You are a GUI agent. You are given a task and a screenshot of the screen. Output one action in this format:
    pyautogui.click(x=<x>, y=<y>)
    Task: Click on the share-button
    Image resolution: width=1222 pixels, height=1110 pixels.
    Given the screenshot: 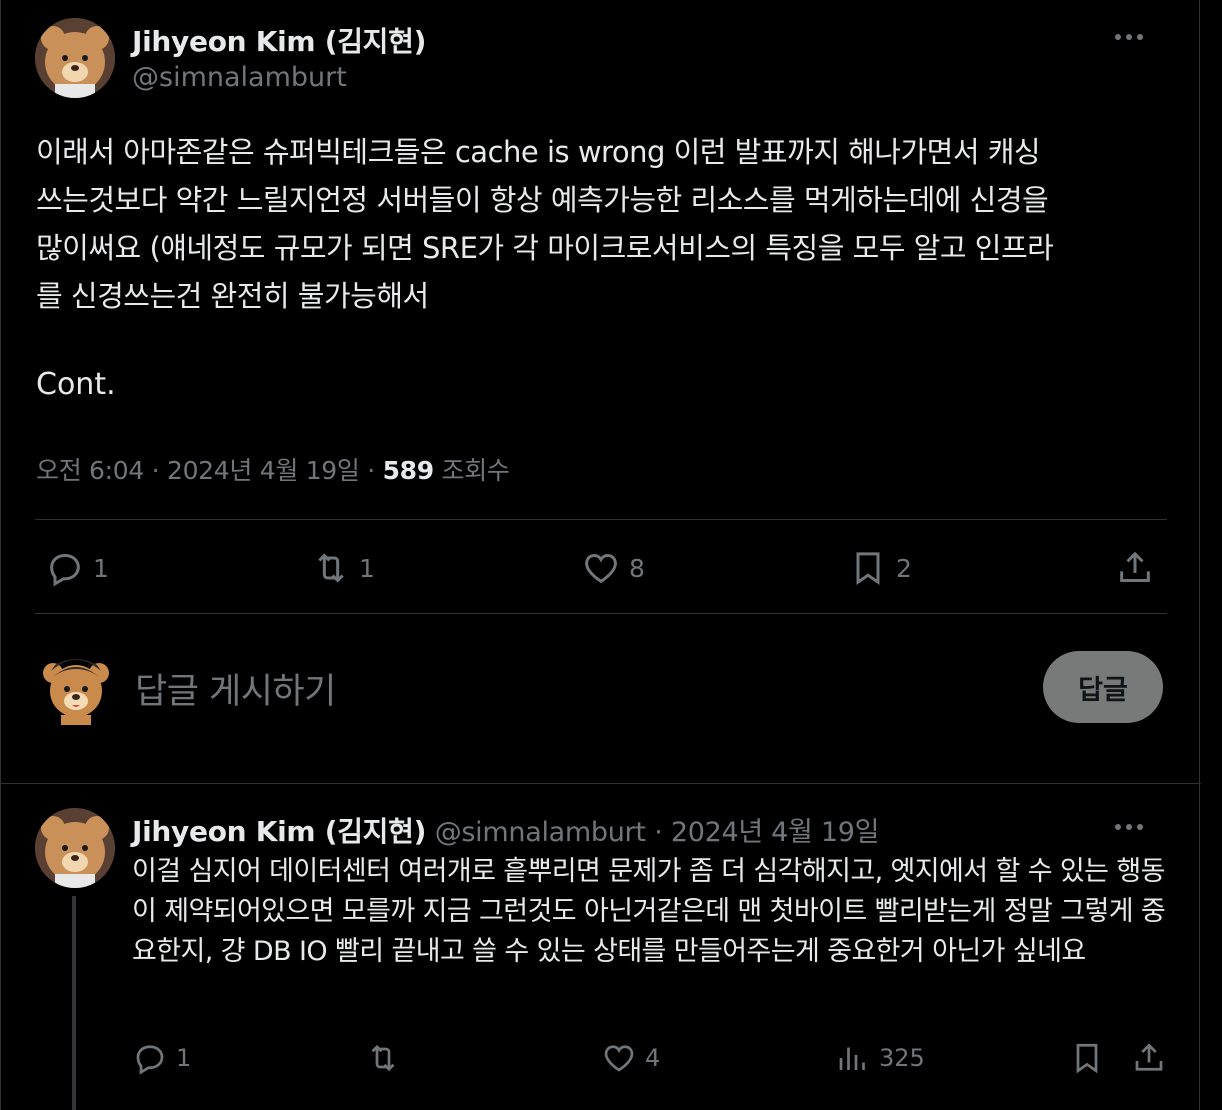 What is the action you would take?
    pyautogui.click(x=1135, y=568)
    